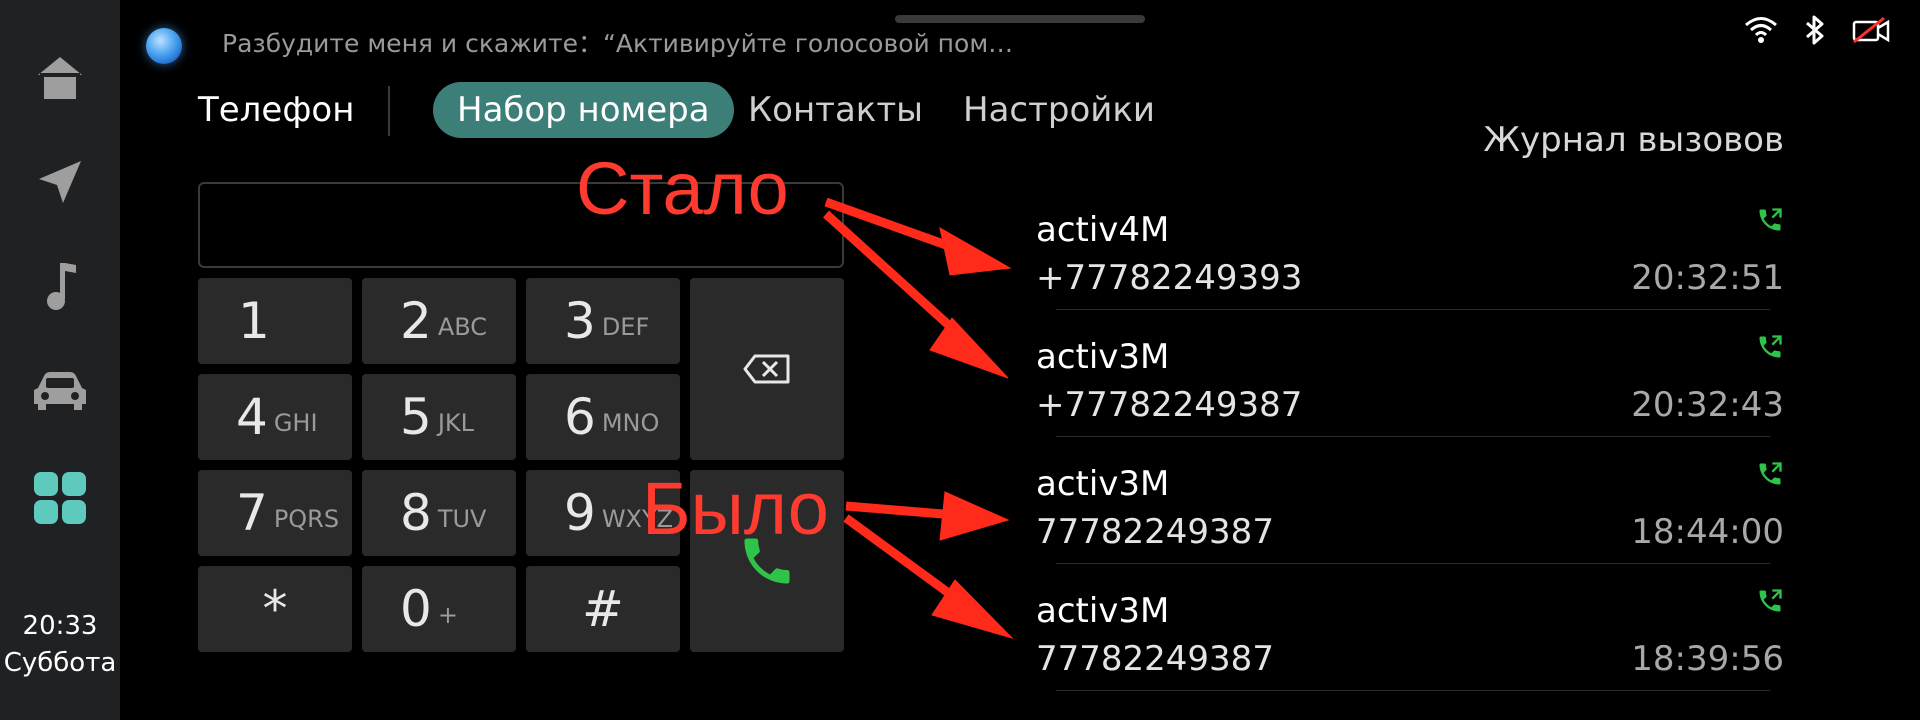 Image resolution: width=1920 pixels, height=720 pixels. I want to click on key-letters: +, so click(447, 615).